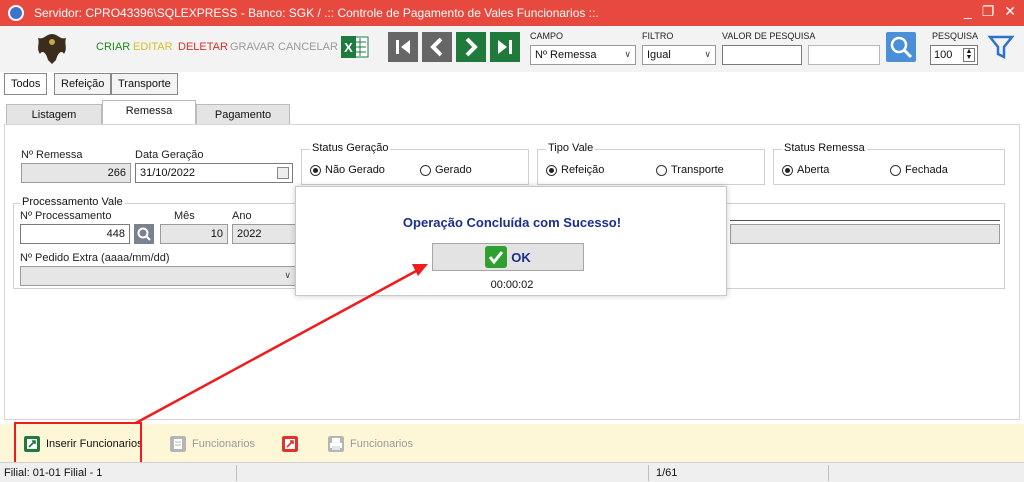 This screenshot has height=482, width=1024. I want to click on funcionarios-print-label: Funcionarios, so click(381, 444).